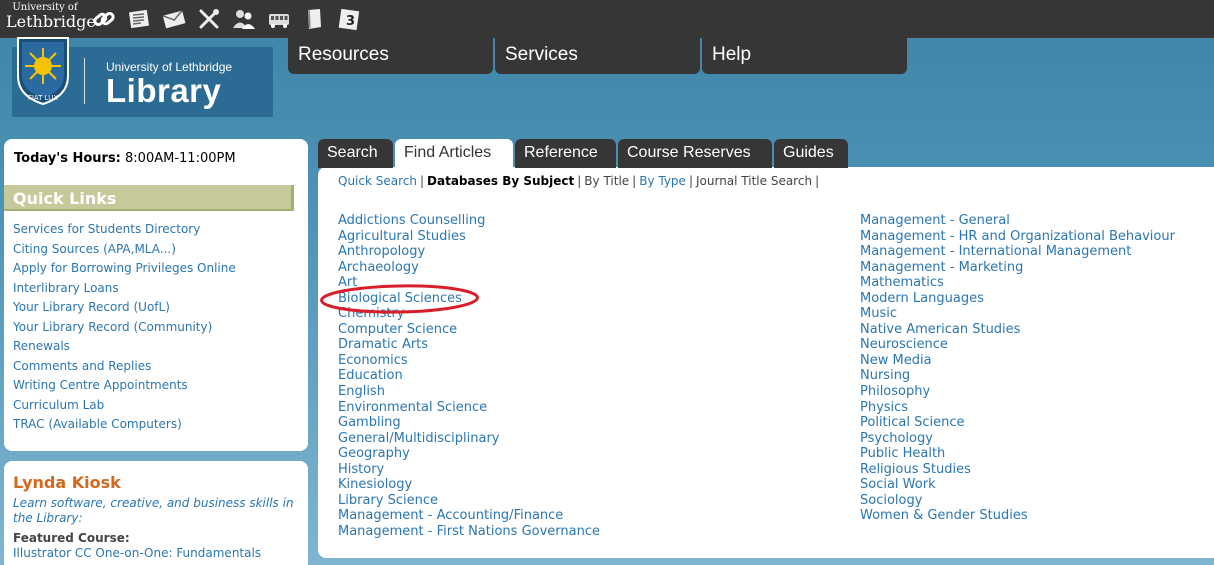 This screenshot has height=565, width=1214. Describe the element at coordinates (149, 198) in the screenshot. I see `quick-links-header: Quick Links` at that location.